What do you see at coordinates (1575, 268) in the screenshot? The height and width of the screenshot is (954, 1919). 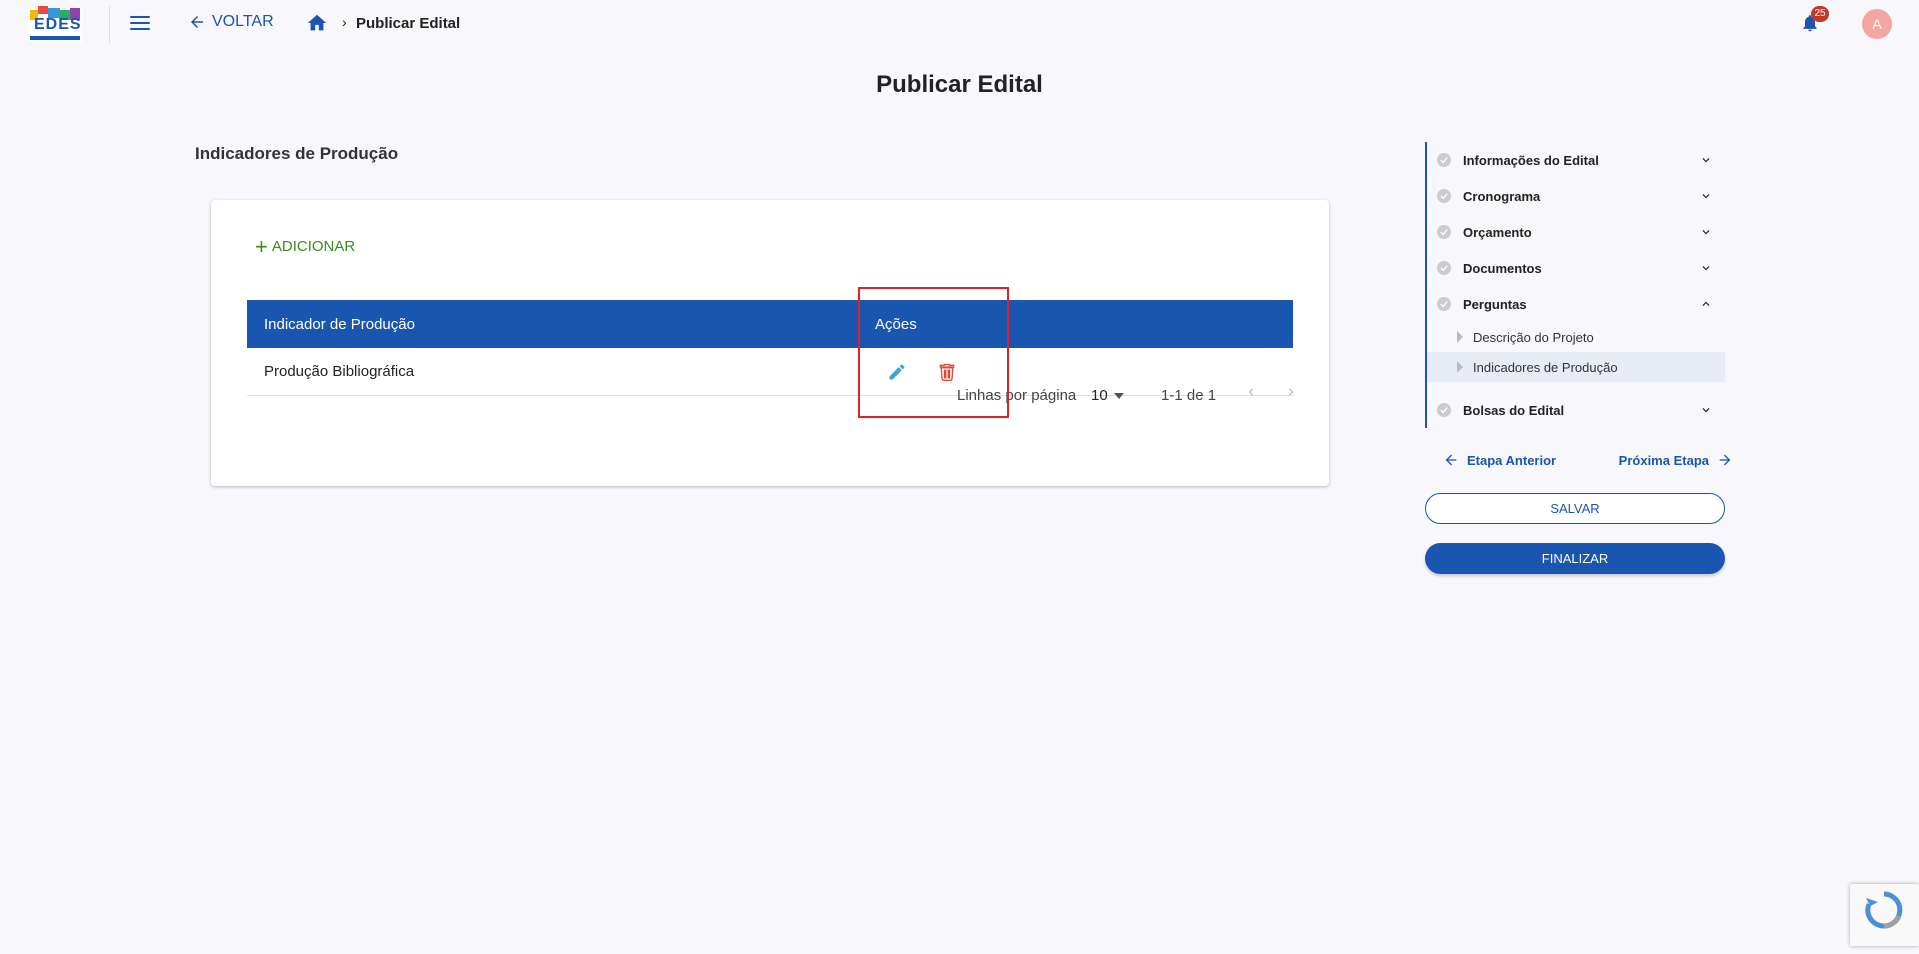 I see `step-documentos: Documentos` at bounding box center [1575, 268].